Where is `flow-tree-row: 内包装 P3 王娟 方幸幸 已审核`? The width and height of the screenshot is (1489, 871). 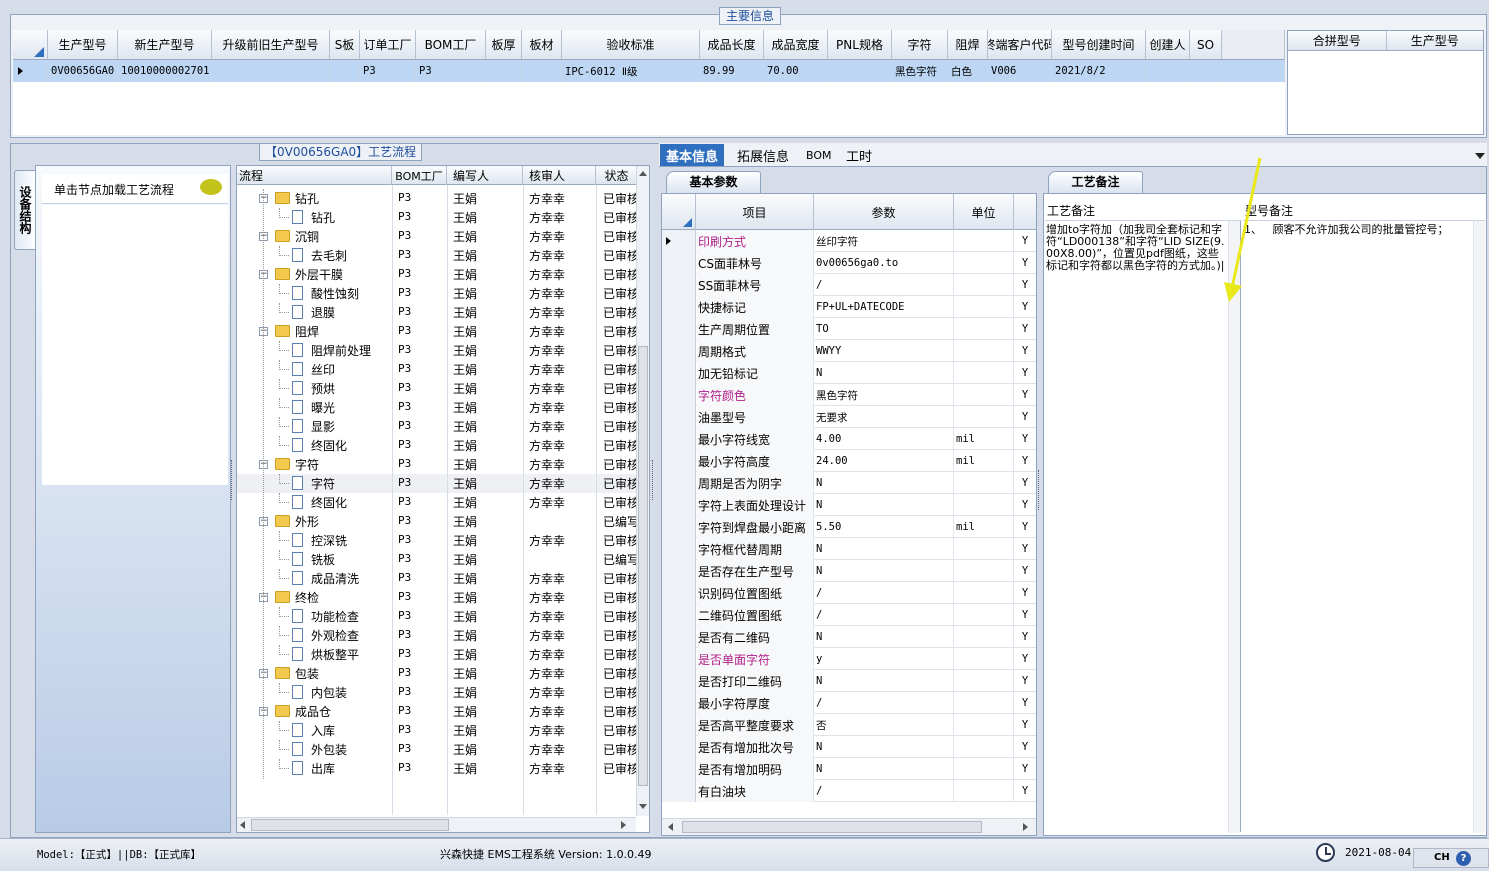 flow-tree-row: 内包装 P3 王娟 方幸幸 已审核 is located at coordinates (438, 692).